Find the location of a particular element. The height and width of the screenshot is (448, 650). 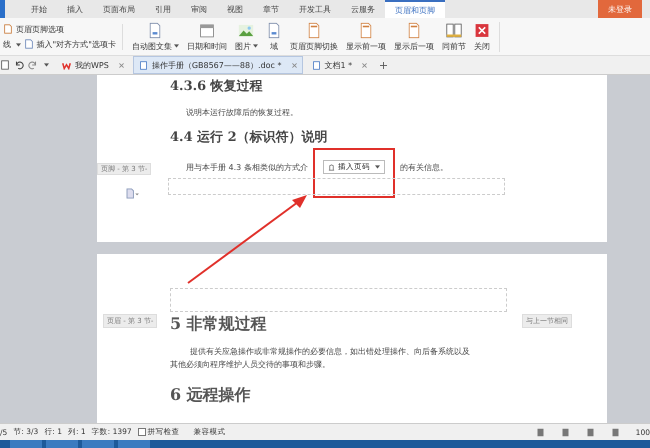

menu-tab: 开发工具 is located at coordinates (315, 9).